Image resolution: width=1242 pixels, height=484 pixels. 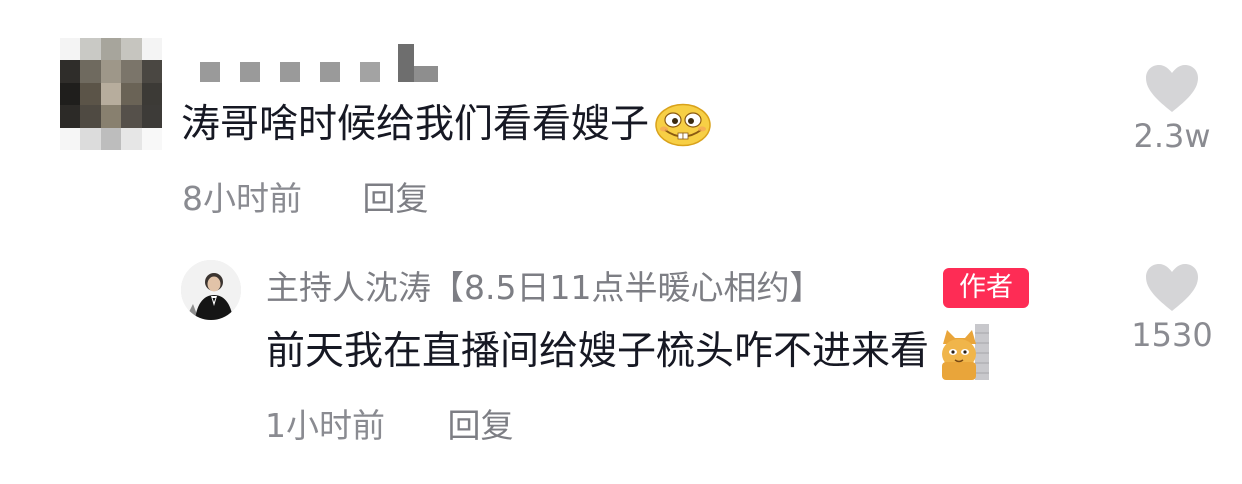 I want to click on reply-author-name: 主持人沈涛【8.5日11点半暖心相约】, so click(x=544, y=288).